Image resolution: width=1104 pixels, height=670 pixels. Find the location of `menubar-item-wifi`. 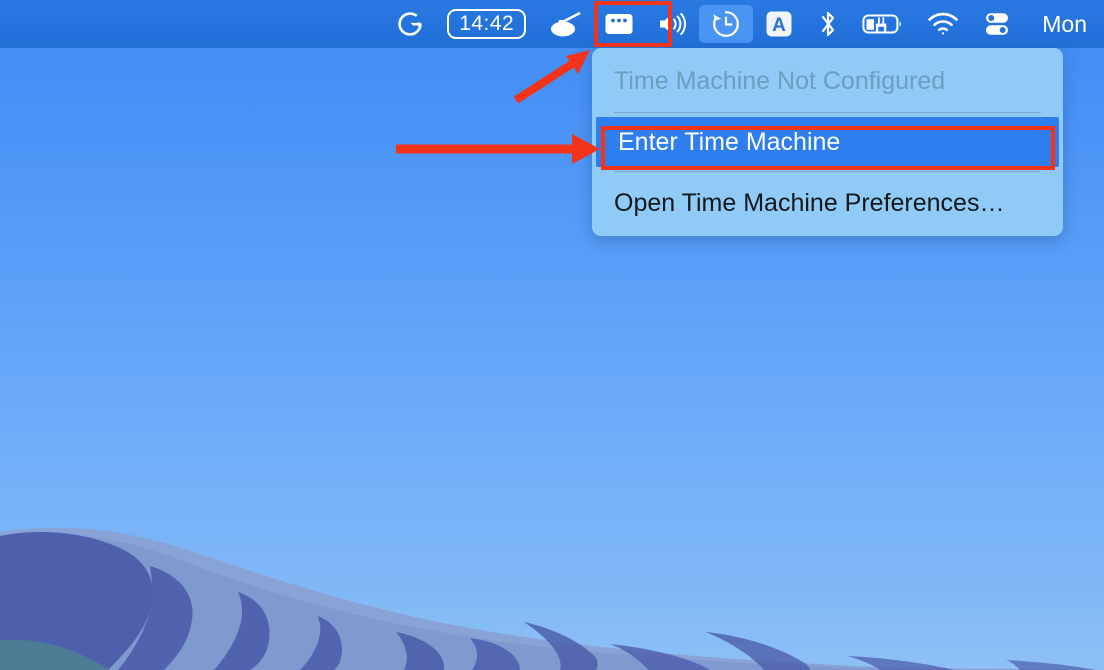

menubar-item-wifi is located at coordinates (943, 24).